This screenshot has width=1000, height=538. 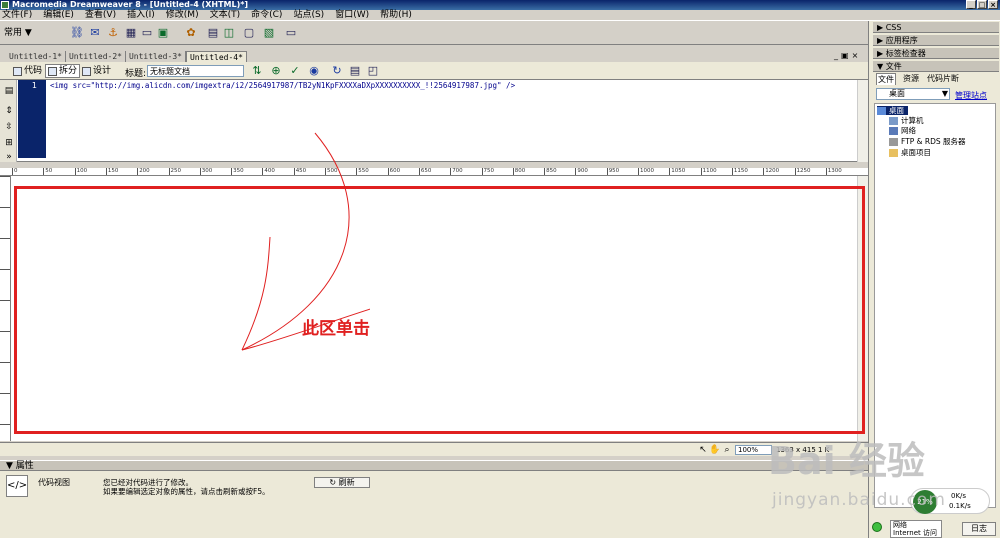 What do you see at coordinates (936, 40) in the screenshot?
I see `panel-application: ▶ 应用程序` at bounding box center [936, 40].